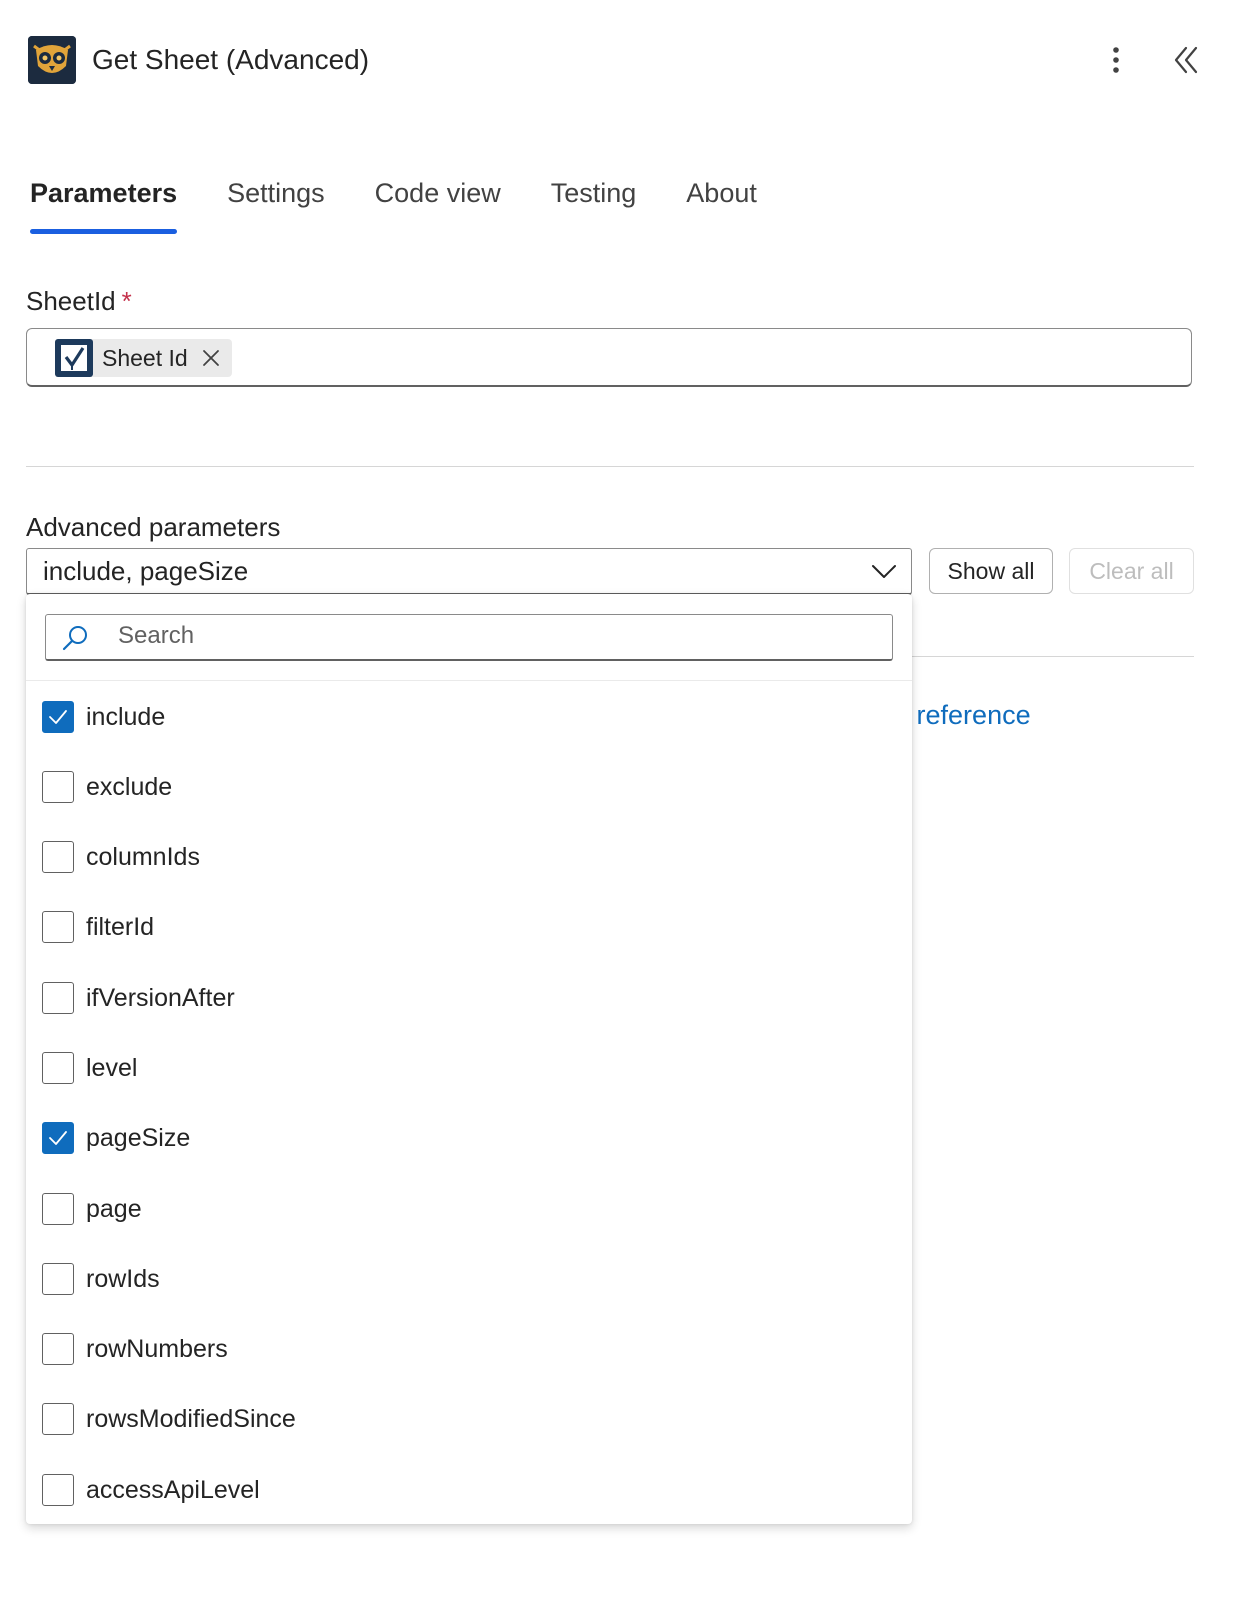 The width and height of the screenshot is (1250, 1608). I want to click on tab-code-view: Code view, so click(438, 204).